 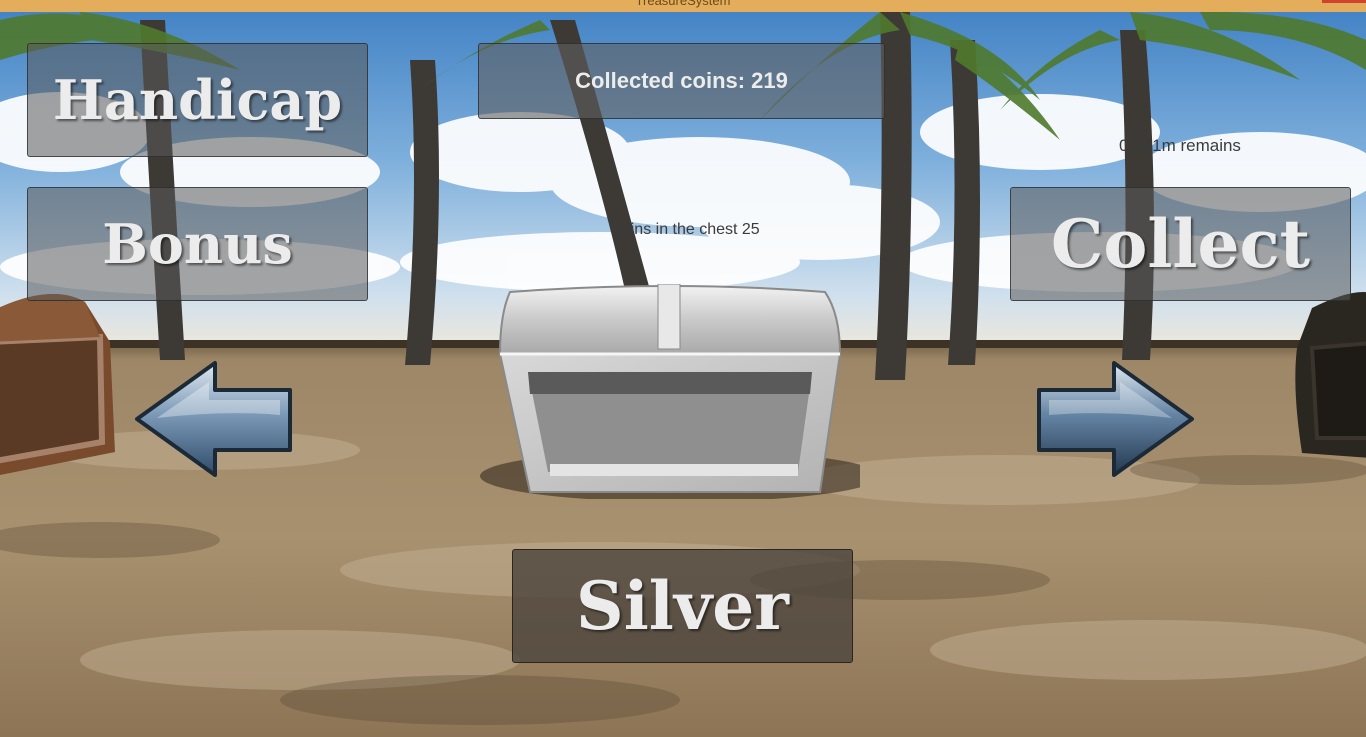 I want to click on bonus-button-label: Bonus, so click(x=197, y=244).